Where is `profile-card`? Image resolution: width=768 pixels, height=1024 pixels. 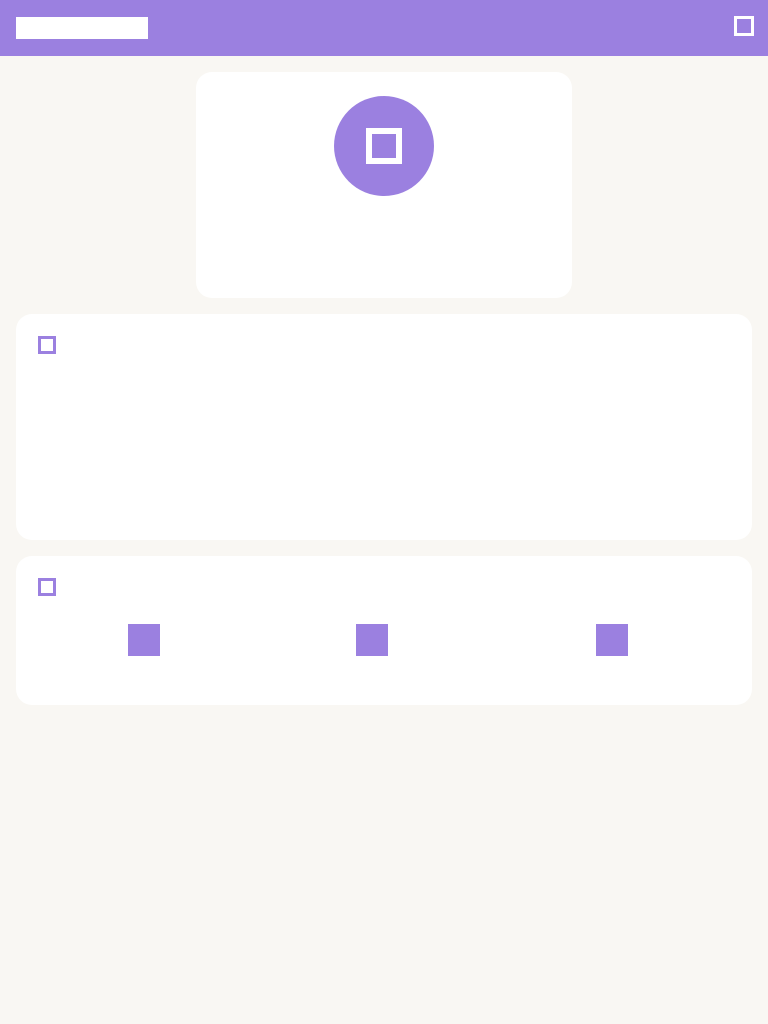
profile-card is located at coordinates (384, 185).